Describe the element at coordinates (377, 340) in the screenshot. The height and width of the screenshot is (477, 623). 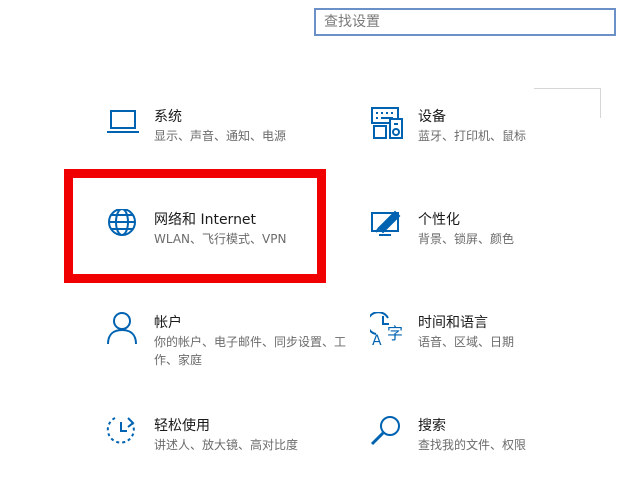
I see `svg-text: A` at that location.